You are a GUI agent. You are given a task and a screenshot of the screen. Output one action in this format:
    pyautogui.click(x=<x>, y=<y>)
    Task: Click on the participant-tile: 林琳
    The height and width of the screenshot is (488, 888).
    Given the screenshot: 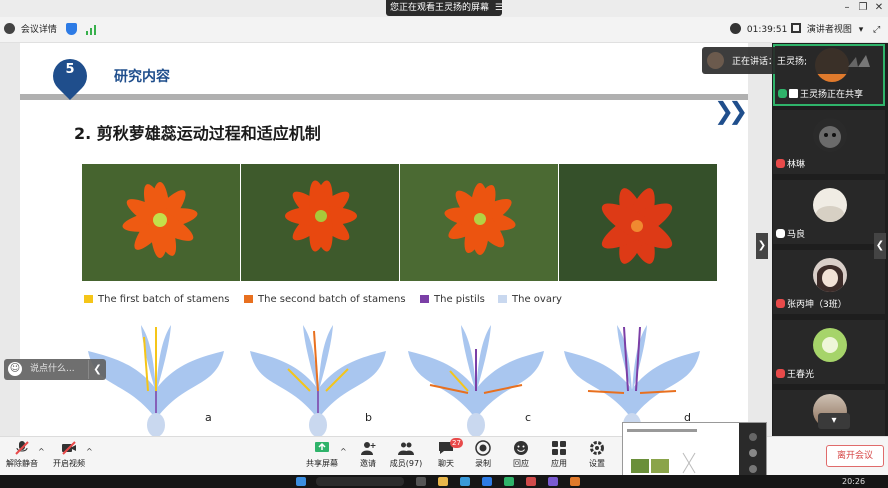 What is the action you would take?
    pyautogui.click(x=829, y=142)
    